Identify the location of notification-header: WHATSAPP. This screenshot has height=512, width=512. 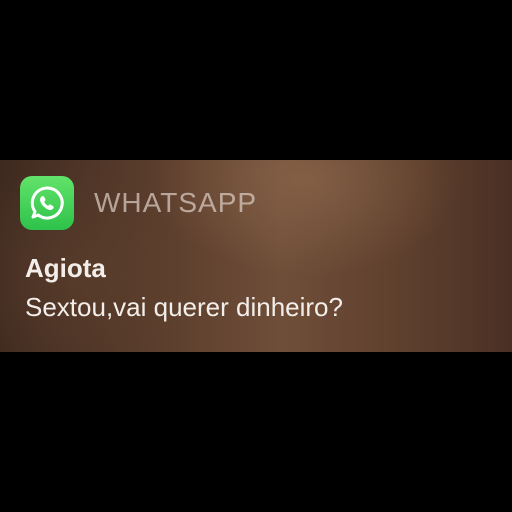
(139, 203).